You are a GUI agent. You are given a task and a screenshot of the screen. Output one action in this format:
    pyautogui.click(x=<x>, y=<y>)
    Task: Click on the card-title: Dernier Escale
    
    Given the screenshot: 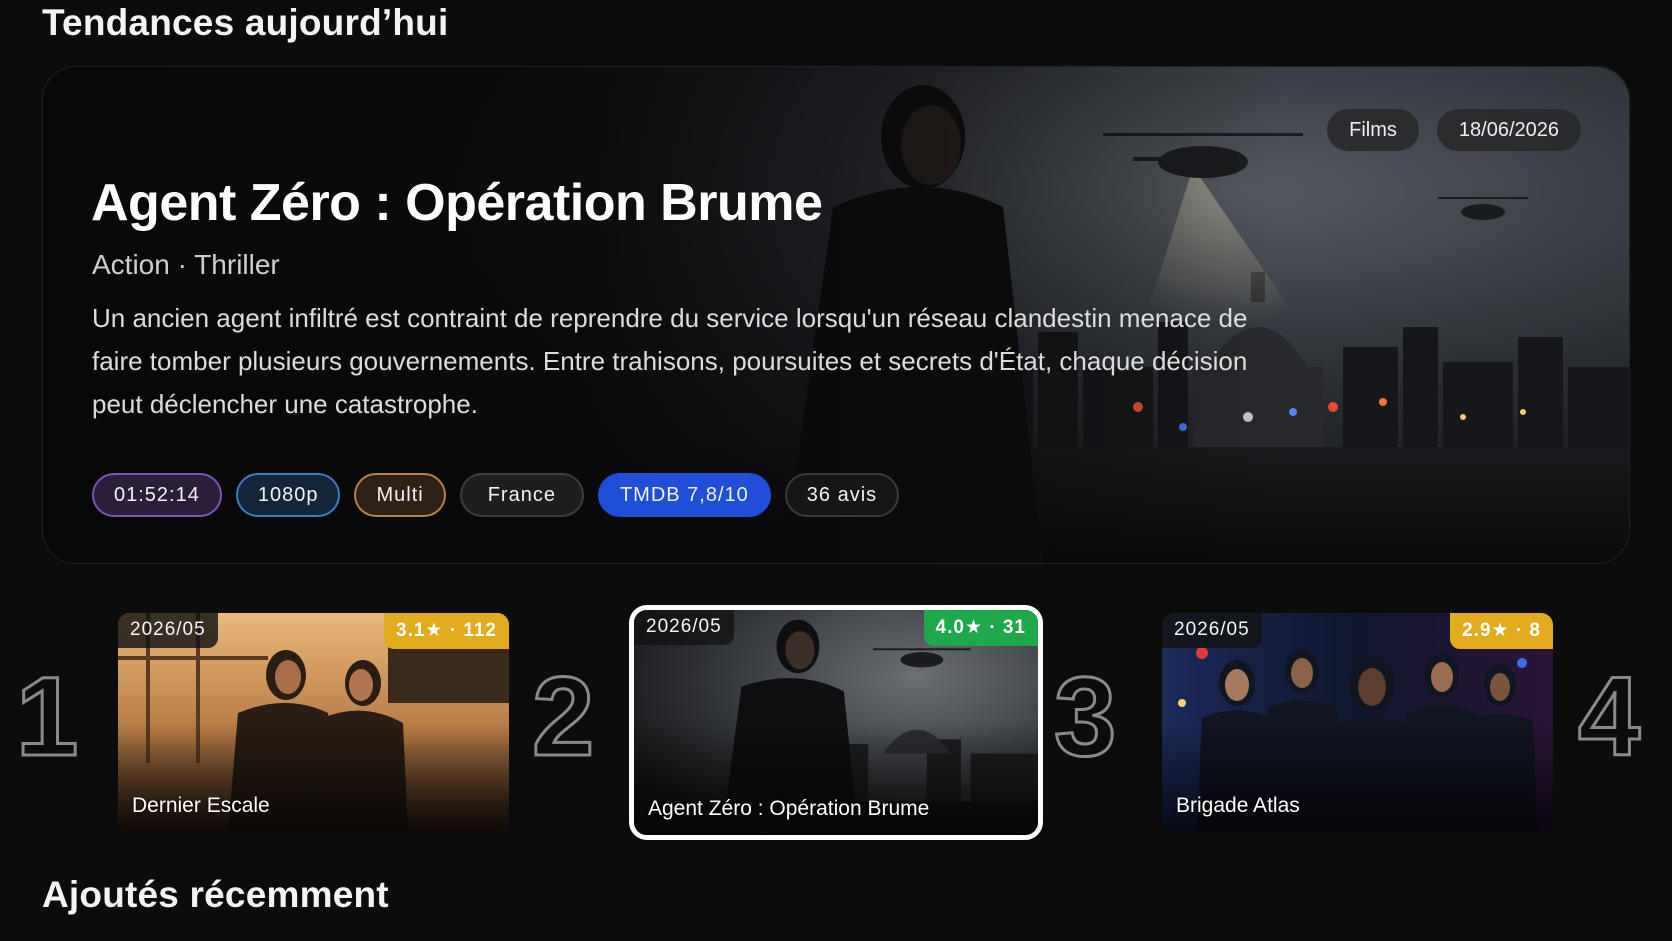 What is the action you would take?
    pyautogui.click(x=201, y=805)
    